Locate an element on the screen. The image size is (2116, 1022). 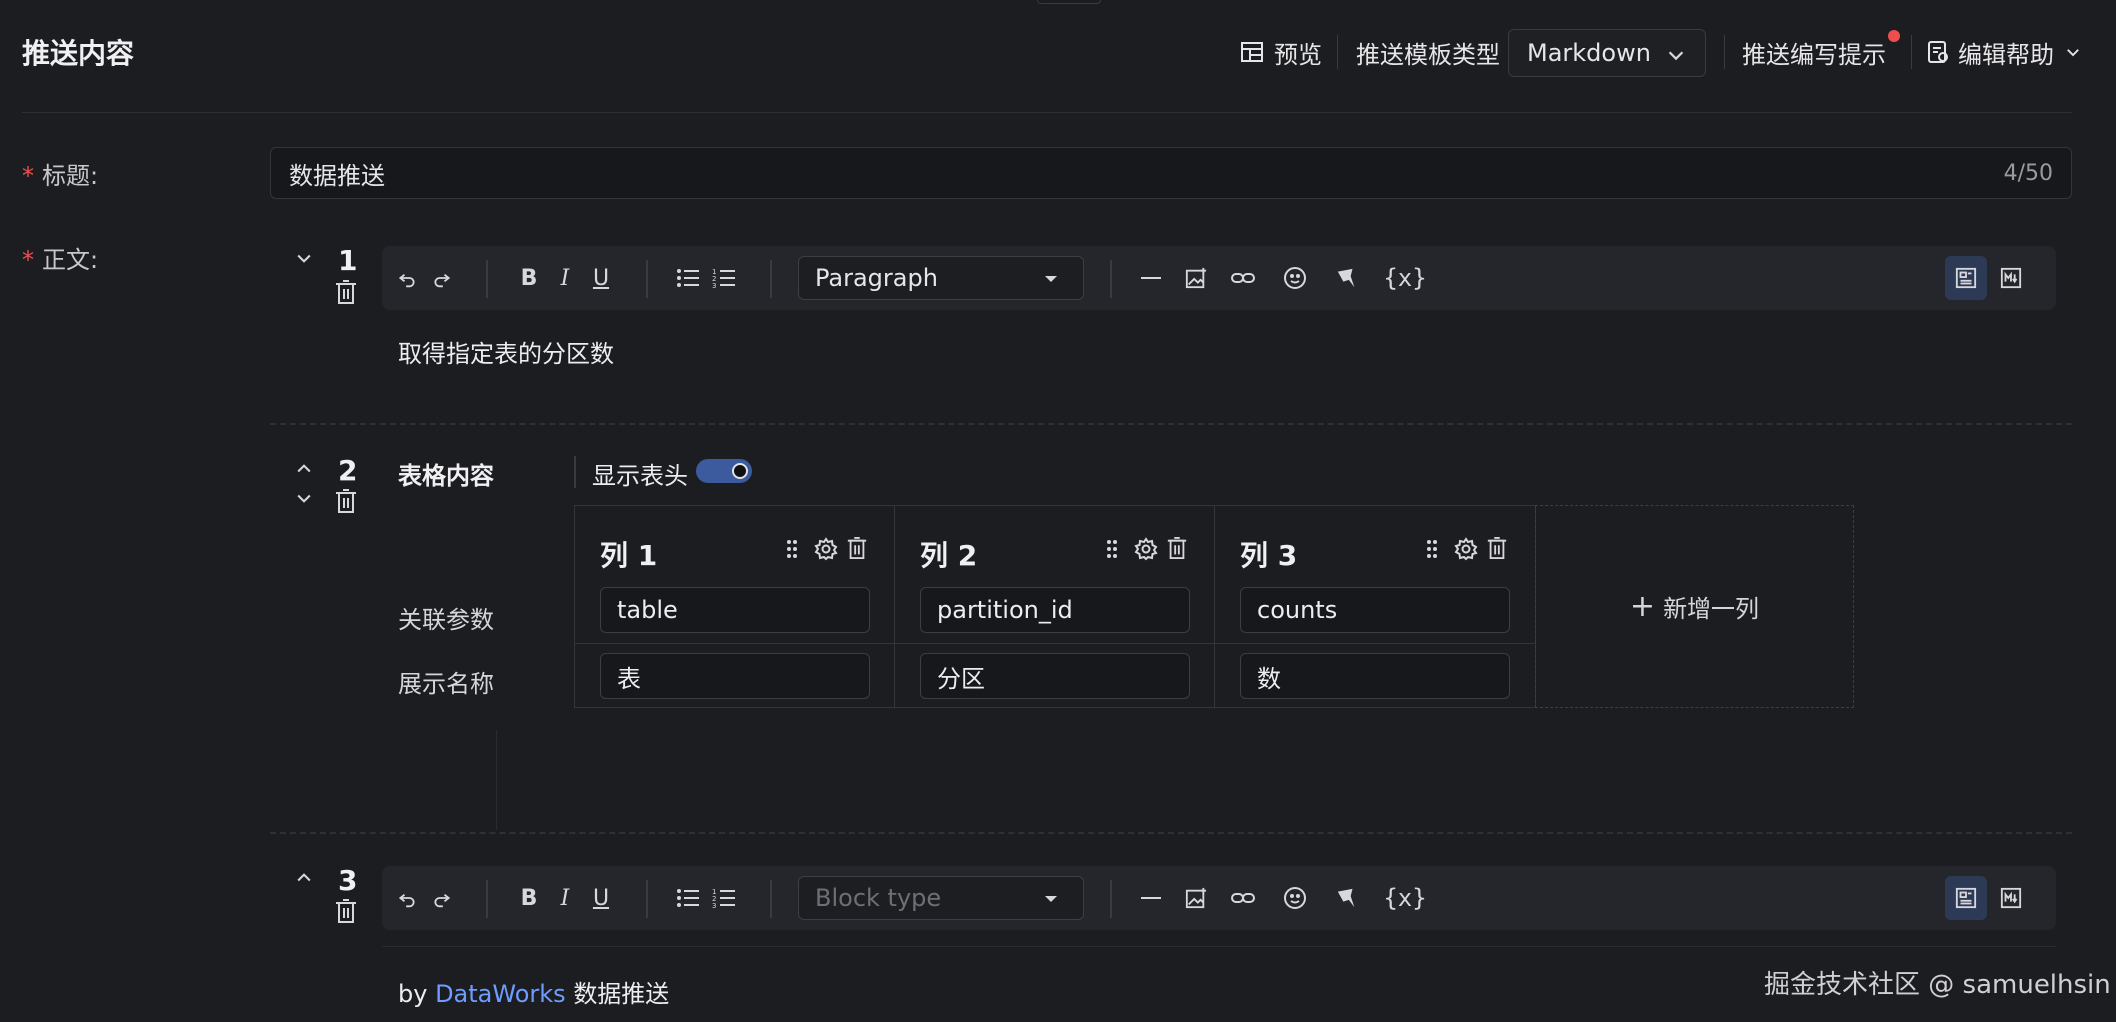
display-name-value: 数 is located at coordinates (1269, 678).